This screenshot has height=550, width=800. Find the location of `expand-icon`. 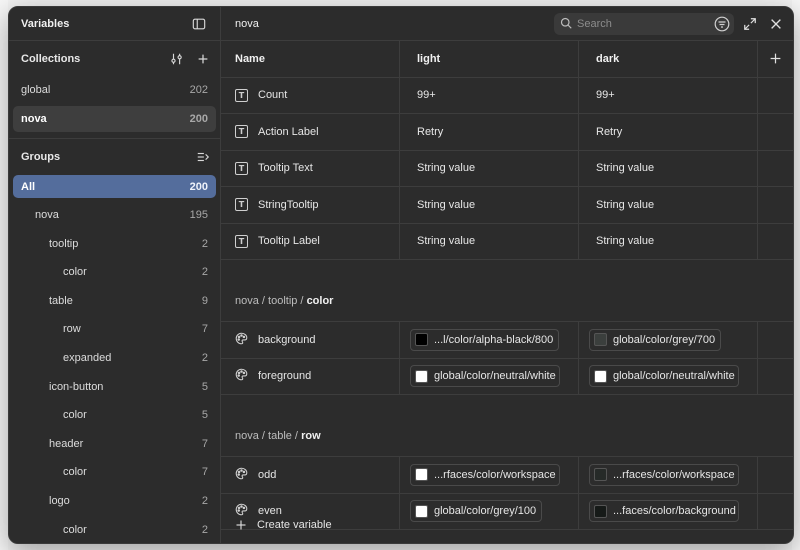

expand-icon is located at coordinates (750, 24).